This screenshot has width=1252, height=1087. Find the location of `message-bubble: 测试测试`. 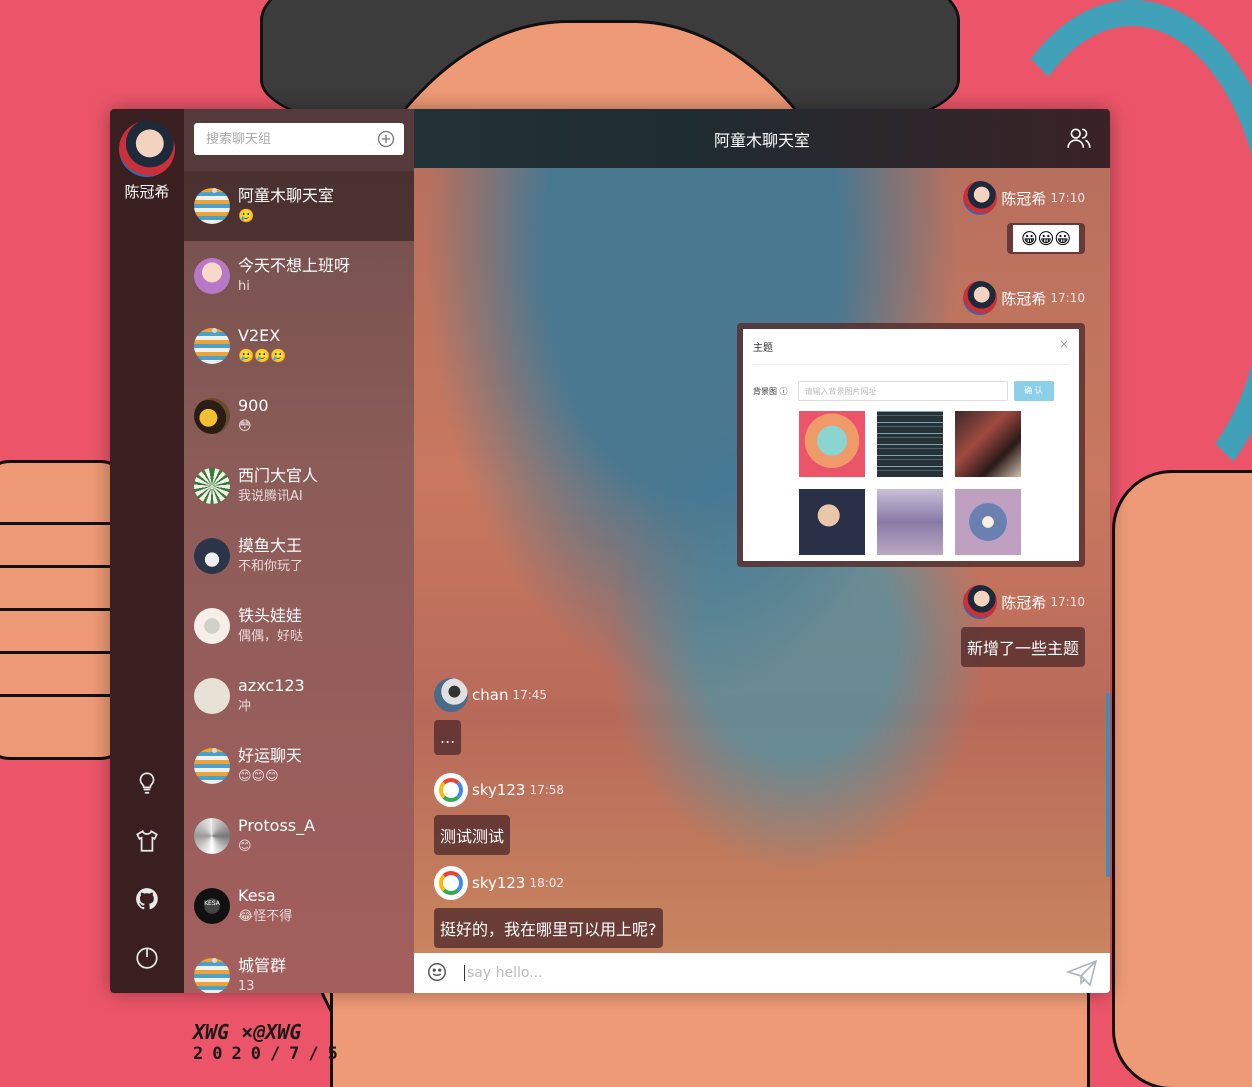

message-bubble: 测试测试 is located at coordinates (472, 835).